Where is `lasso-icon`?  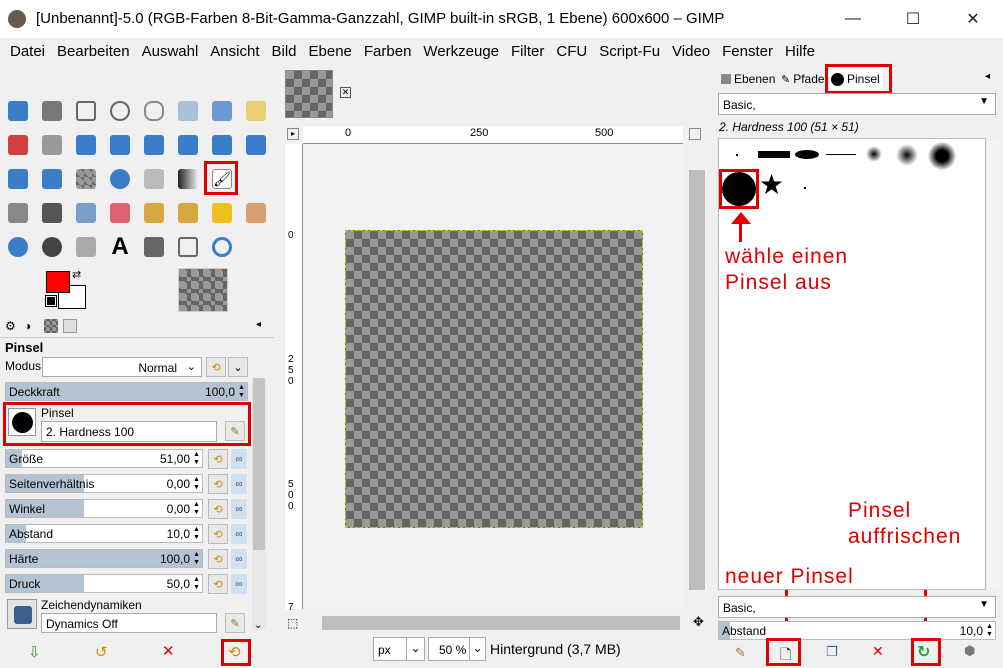 lasso-icon is located at coordinates (154, 111).